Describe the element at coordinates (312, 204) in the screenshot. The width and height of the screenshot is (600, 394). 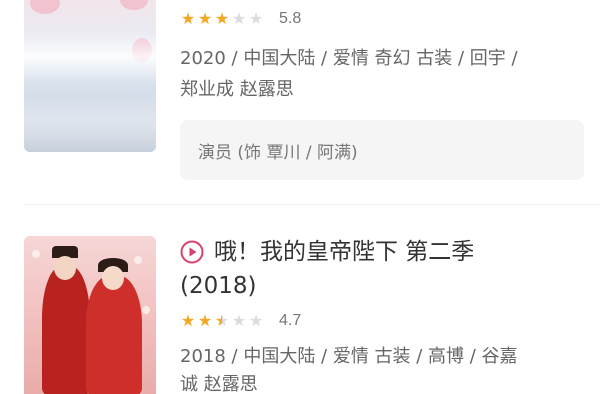
I see `result-divider` at that location.